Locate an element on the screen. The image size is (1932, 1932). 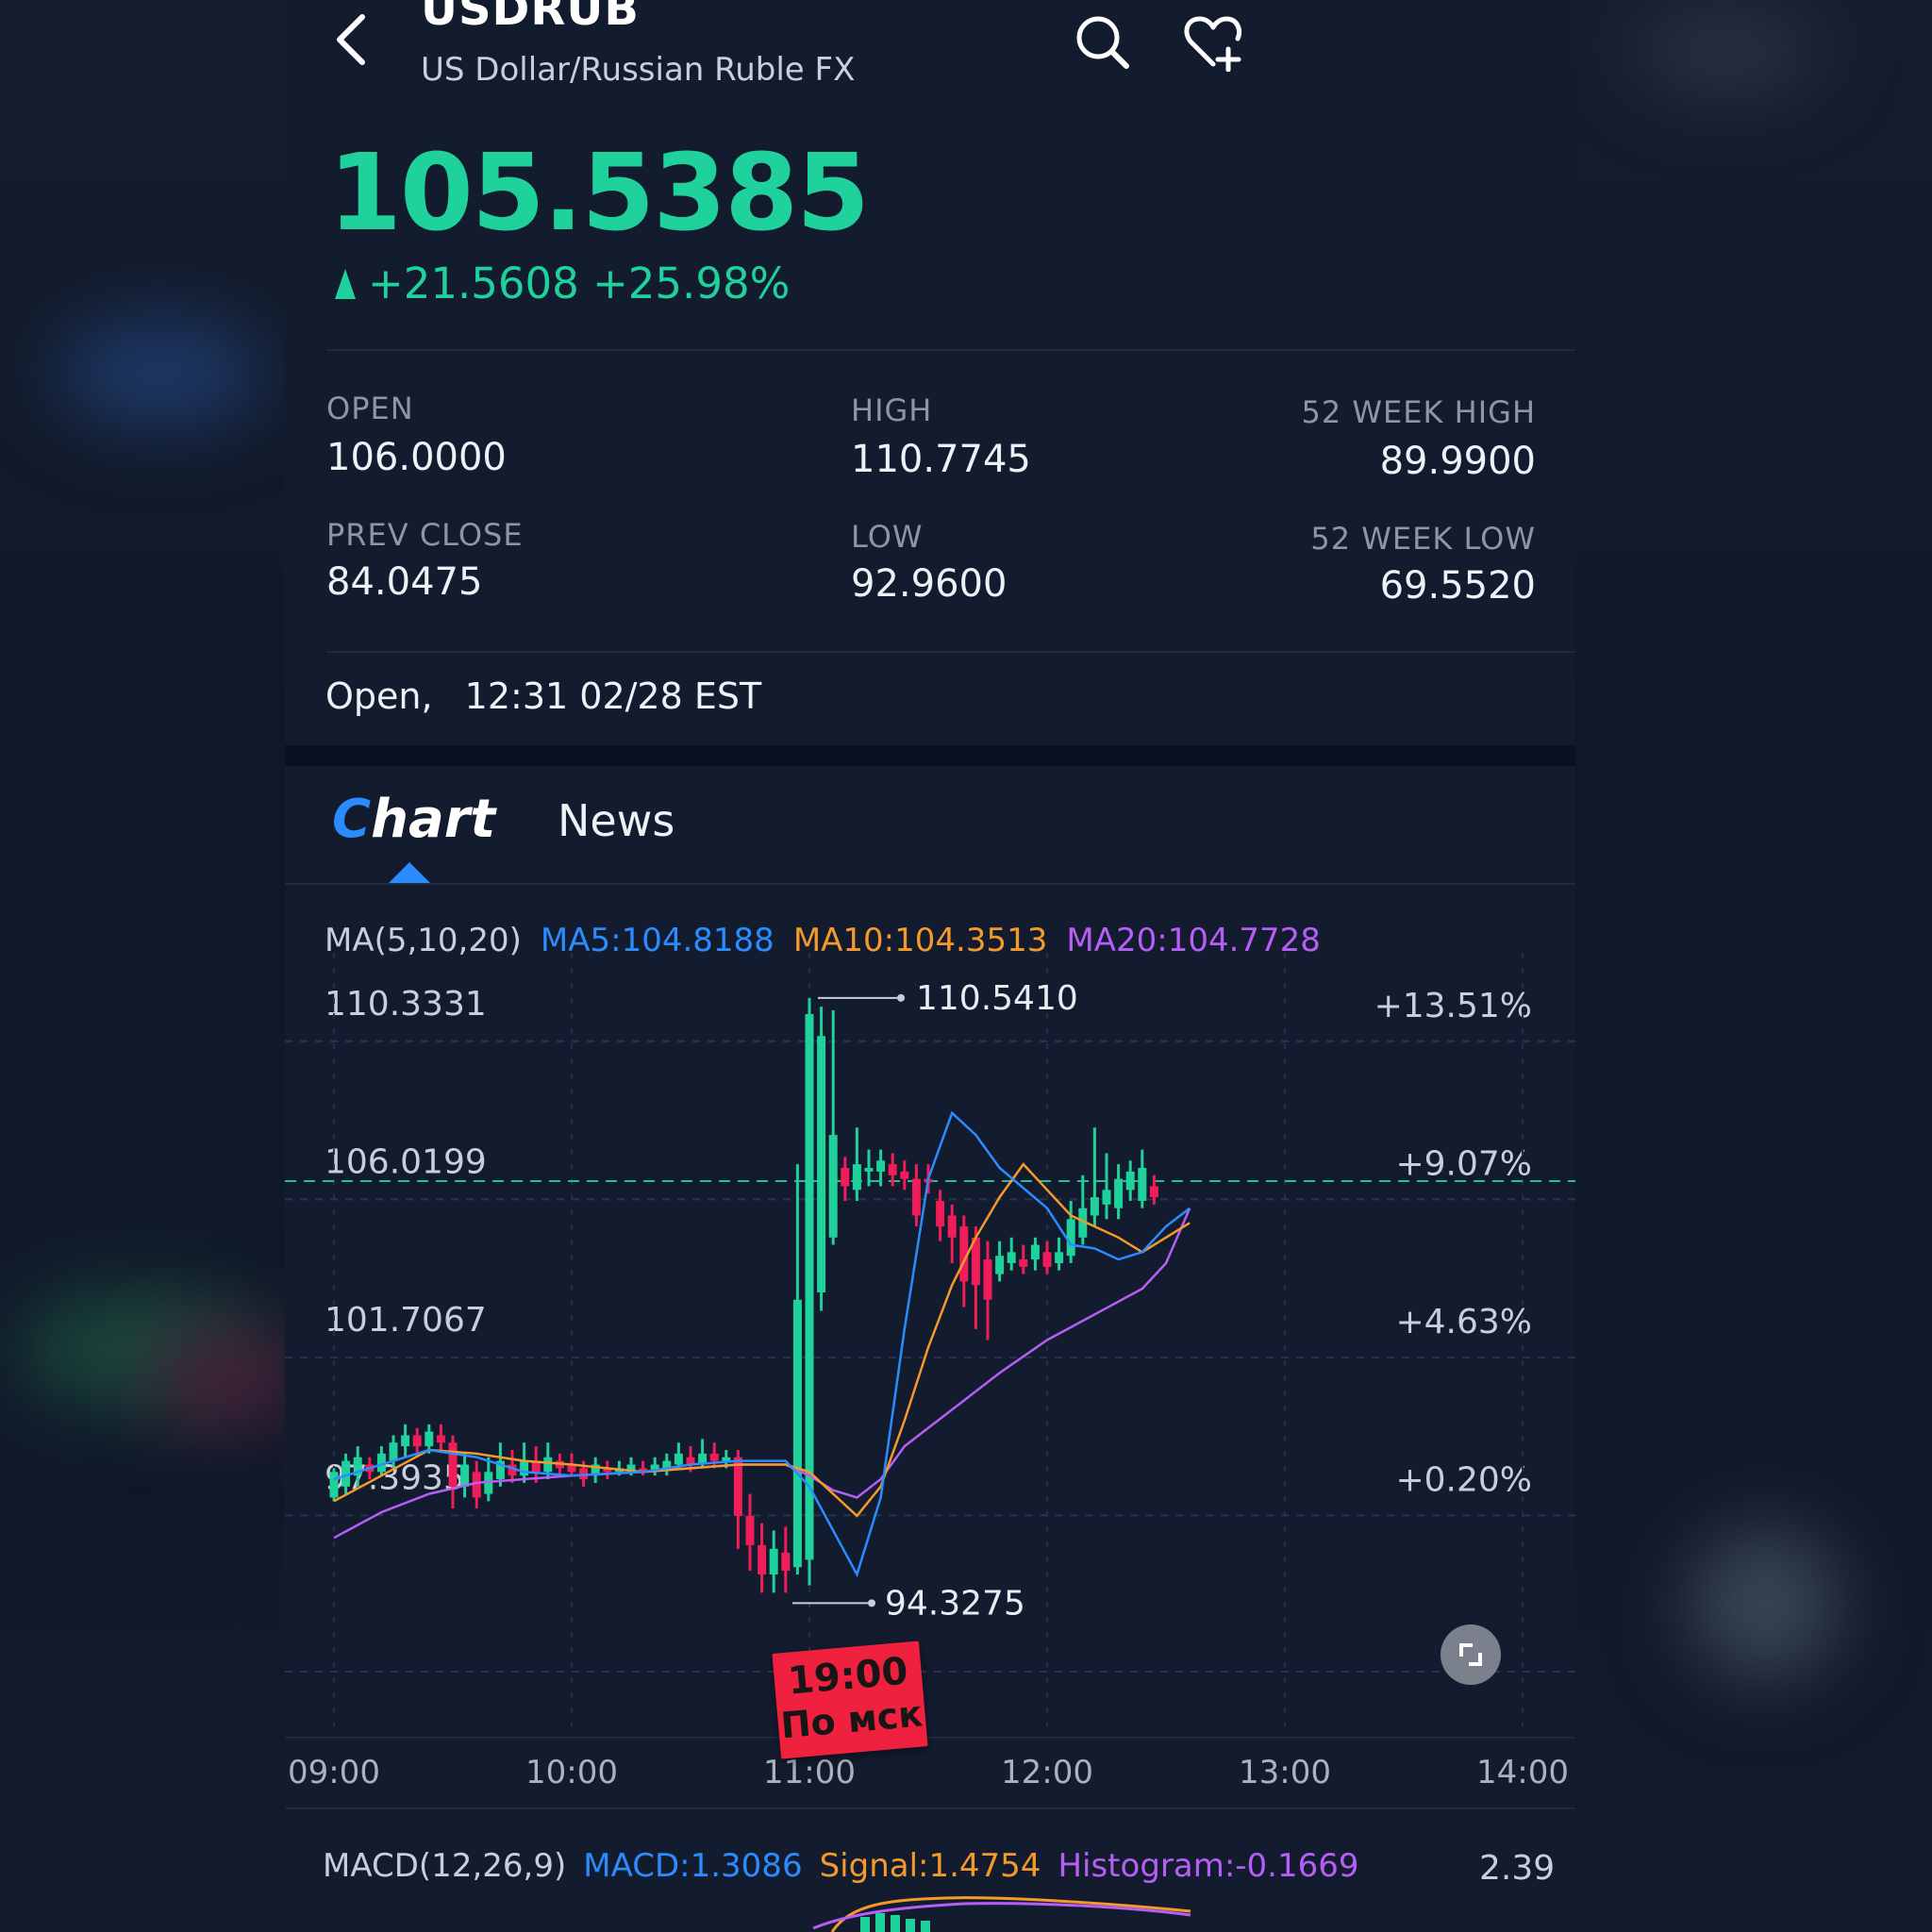
y-tick-label: 106.0199 is located at coordinates (406, 1162).